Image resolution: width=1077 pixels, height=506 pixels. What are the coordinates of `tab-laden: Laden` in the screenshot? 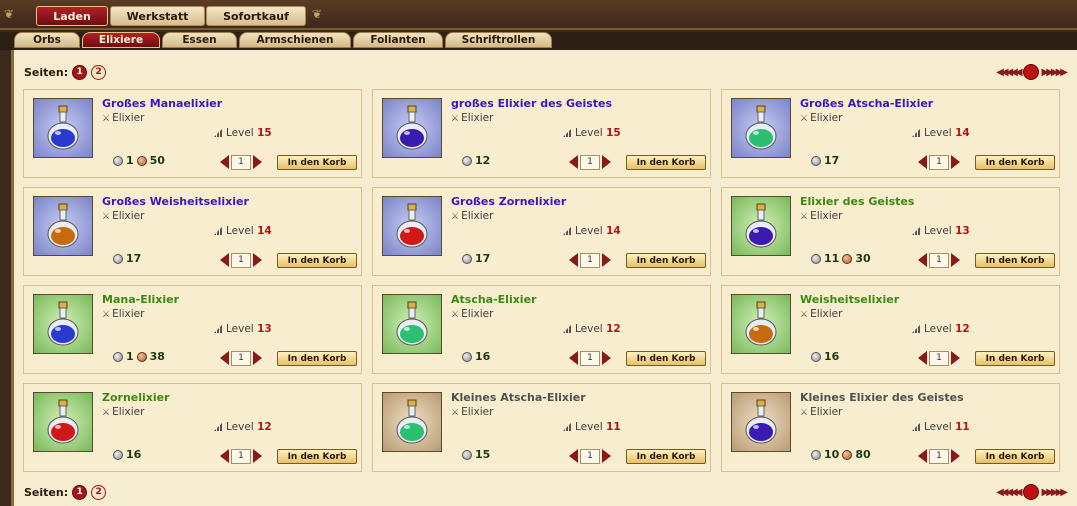 It's located at (72, 16).